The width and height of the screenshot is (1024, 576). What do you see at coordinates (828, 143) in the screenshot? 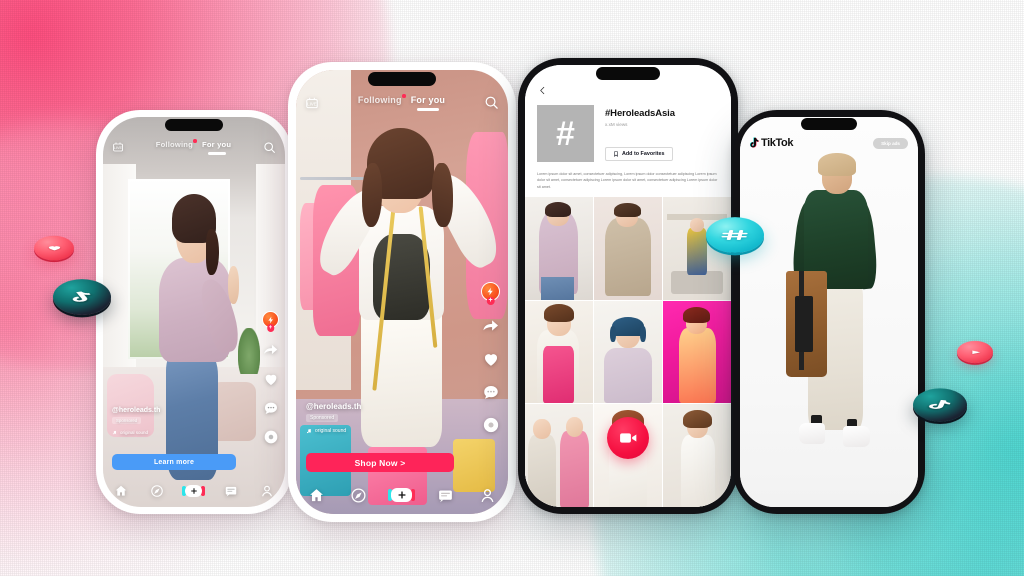
I see `ad-topbar: TikTok Skip ads` at bounding box center [828, 143].